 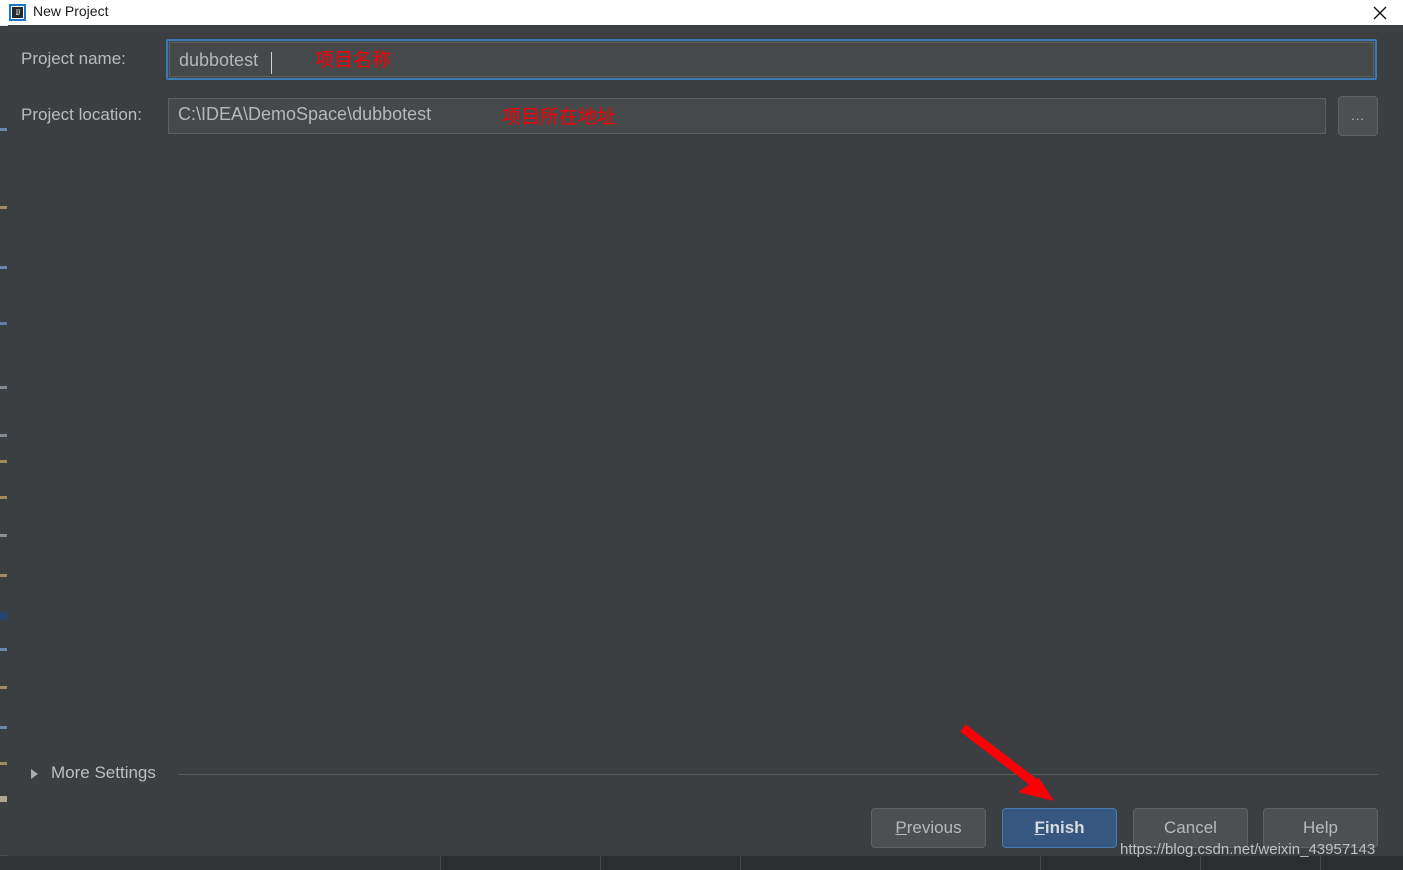 I want to click on previous-button-label: revious, so click(x=934, y=827).